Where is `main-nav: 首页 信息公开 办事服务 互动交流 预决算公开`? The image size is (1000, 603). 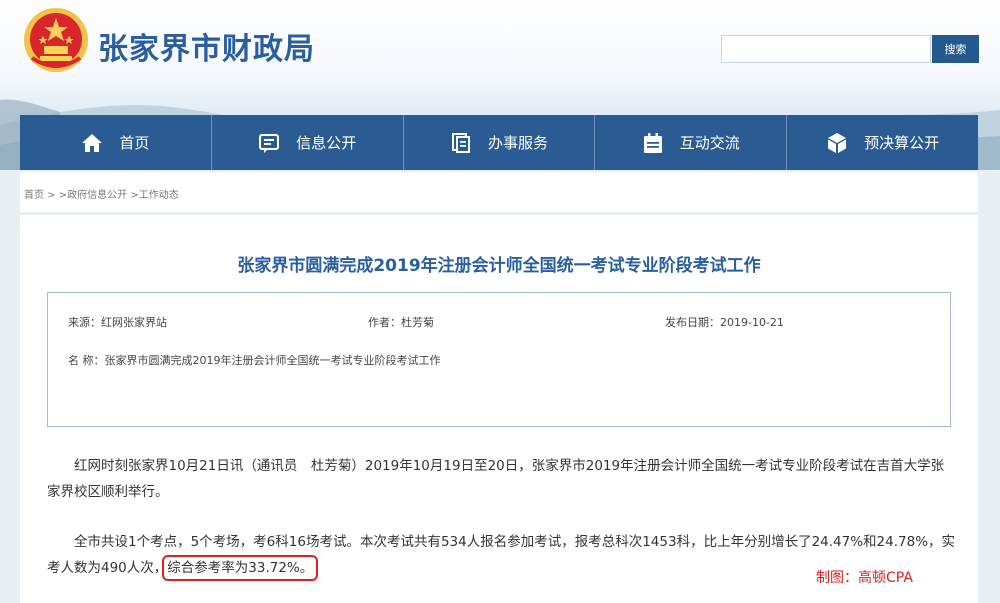 main-nav: 首页 信息公开 办事服务 互动交流 预决算公开 is located at coordinates (499, 142).